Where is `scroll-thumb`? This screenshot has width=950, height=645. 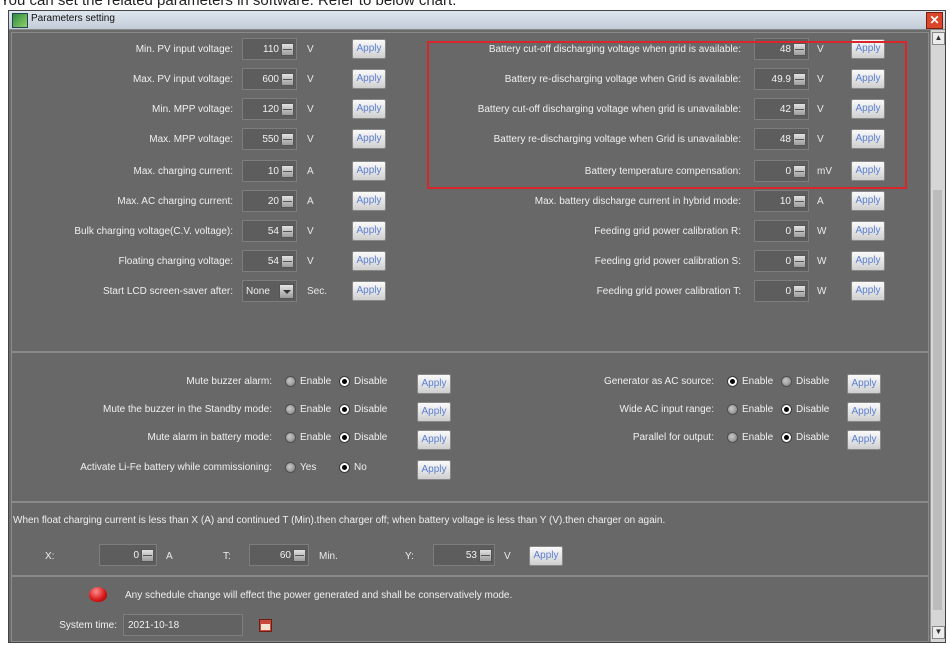 scroll-thumb is located at coordinates (937, 400).